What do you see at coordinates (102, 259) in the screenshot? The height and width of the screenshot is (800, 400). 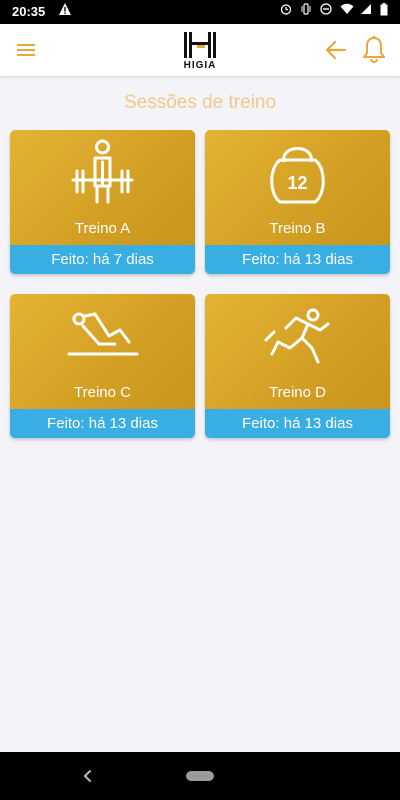 I see `card-status: Feito: há 7 dias` at bounding box center [102, 259].